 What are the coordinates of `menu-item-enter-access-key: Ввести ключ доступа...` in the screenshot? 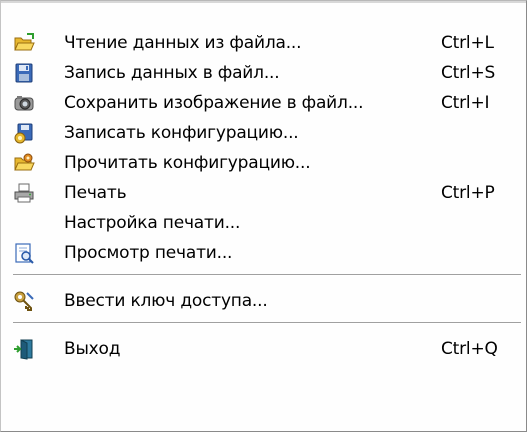 It's located at (263, 300).